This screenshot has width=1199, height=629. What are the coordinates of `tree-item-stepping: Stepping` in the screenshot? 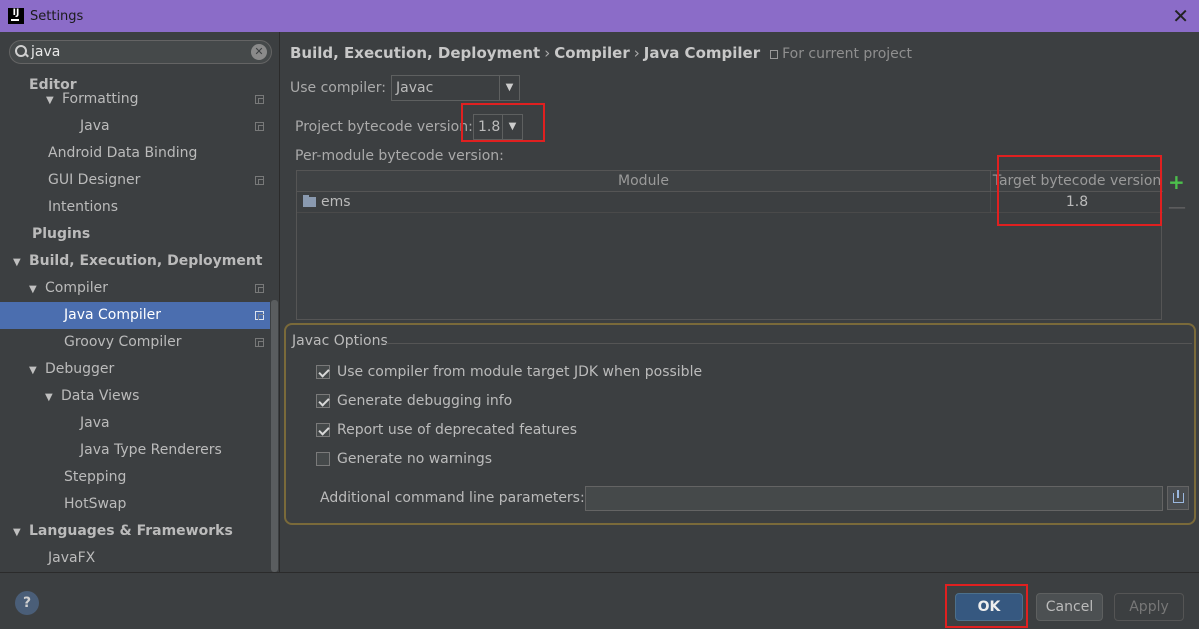 It's located at (135, 477).